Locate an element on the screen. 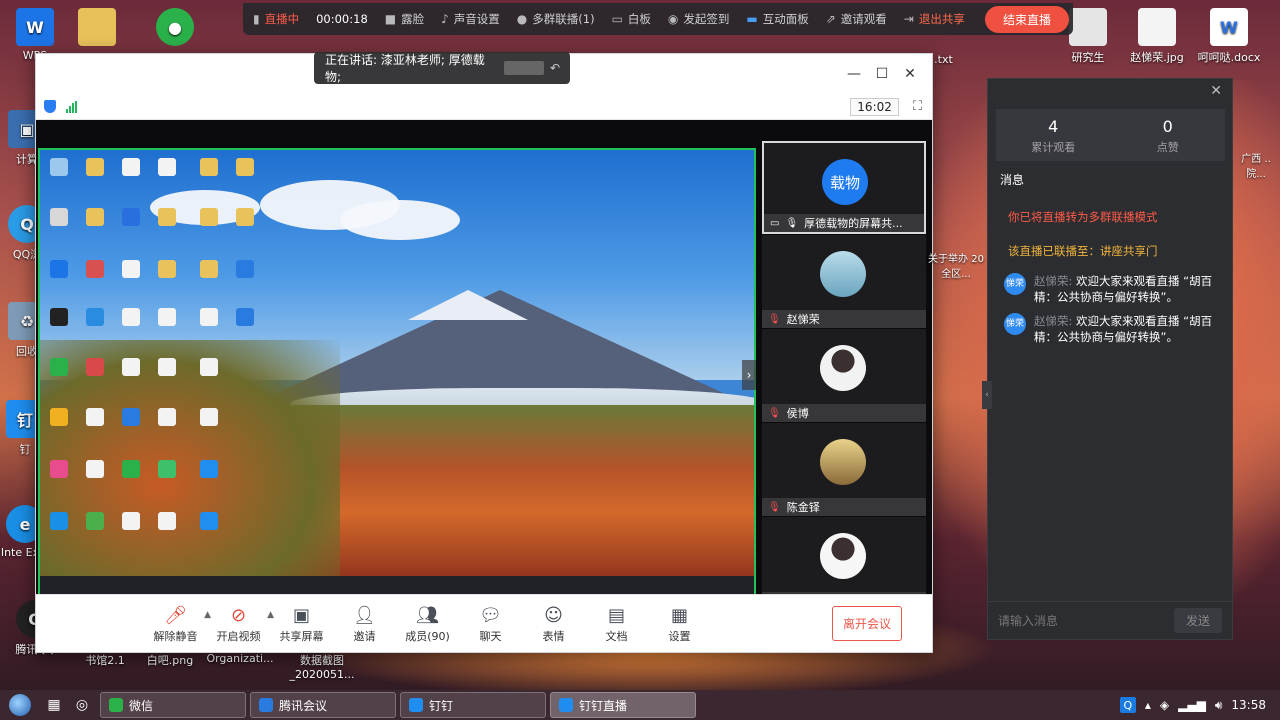 Image resolution: width=1280 pixels, height=720 pixels. caret-up-icon: ▲ is located at coordinates (270, 615).